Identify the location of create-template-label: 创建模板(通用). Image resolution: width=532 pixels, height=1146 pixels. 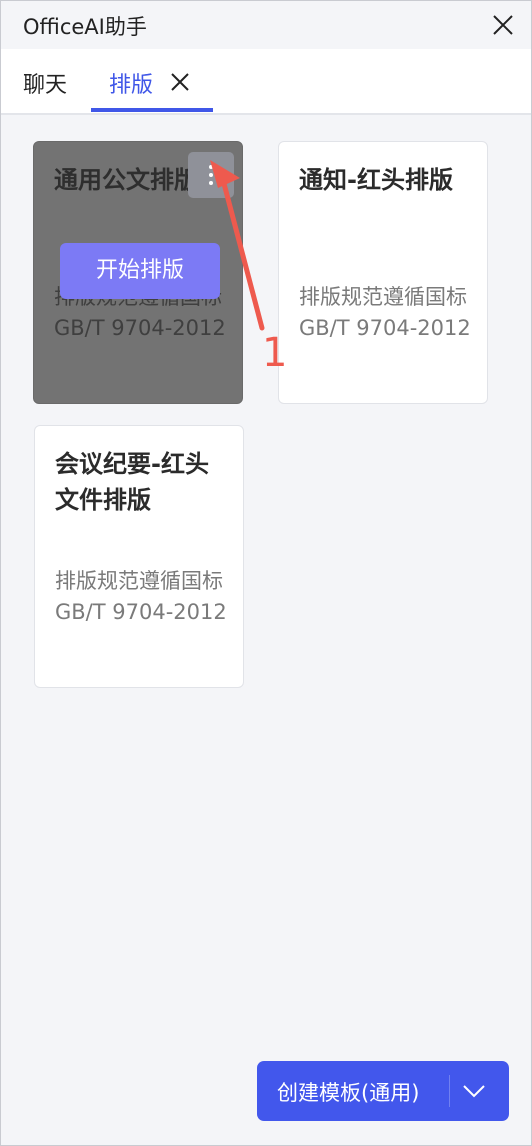
(348, 1093).